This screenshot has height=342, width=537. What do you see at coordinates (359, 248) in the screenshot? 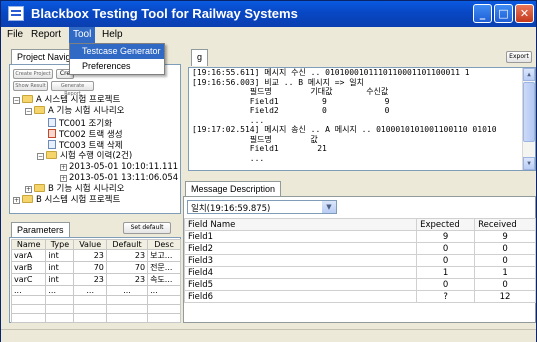
I see `table-row: Field2 0 0` at bounding box center [359, 248].